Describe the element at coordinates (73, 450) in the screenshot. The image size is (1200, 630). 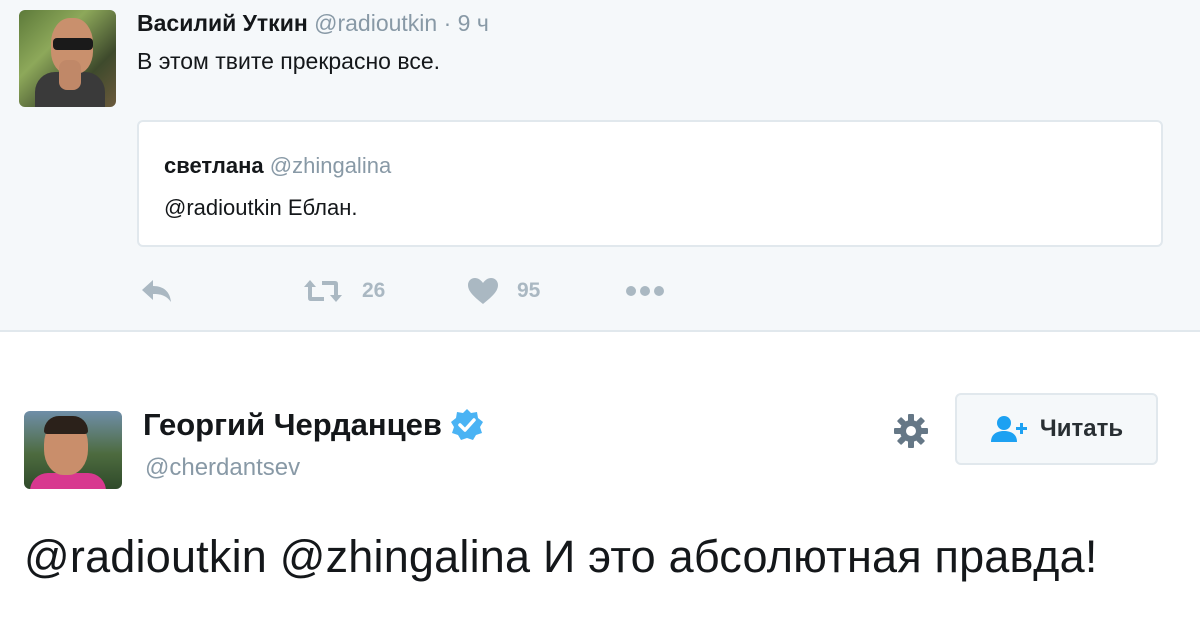
I see `avatar-georgy-cherdantsev` at that location.